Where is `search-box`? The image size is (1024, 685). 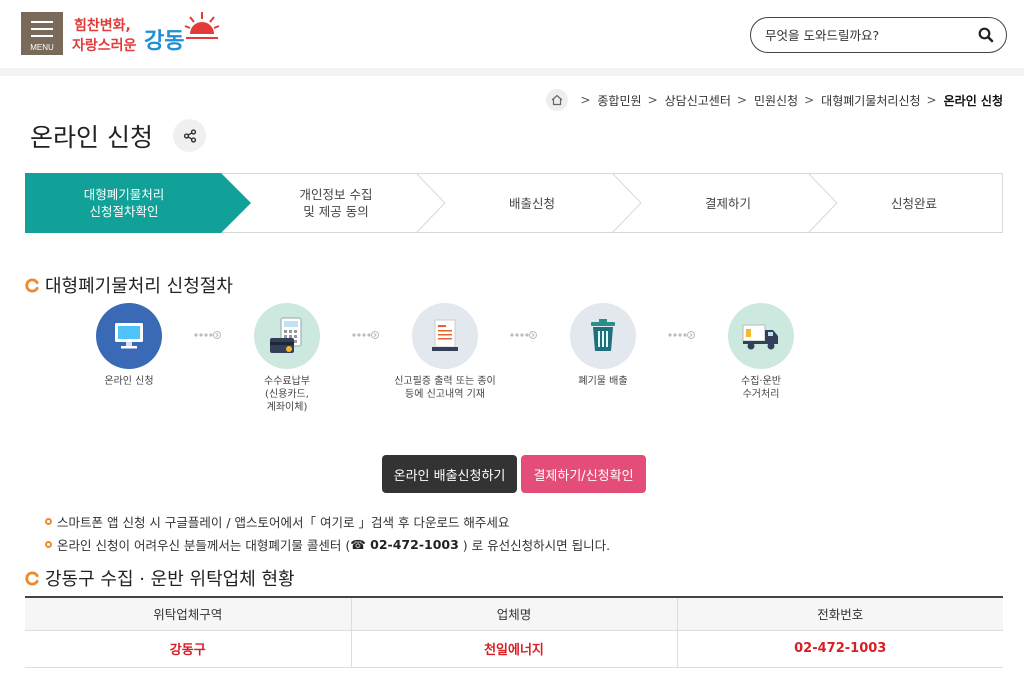 search-box is located at coordinates (878, 35).